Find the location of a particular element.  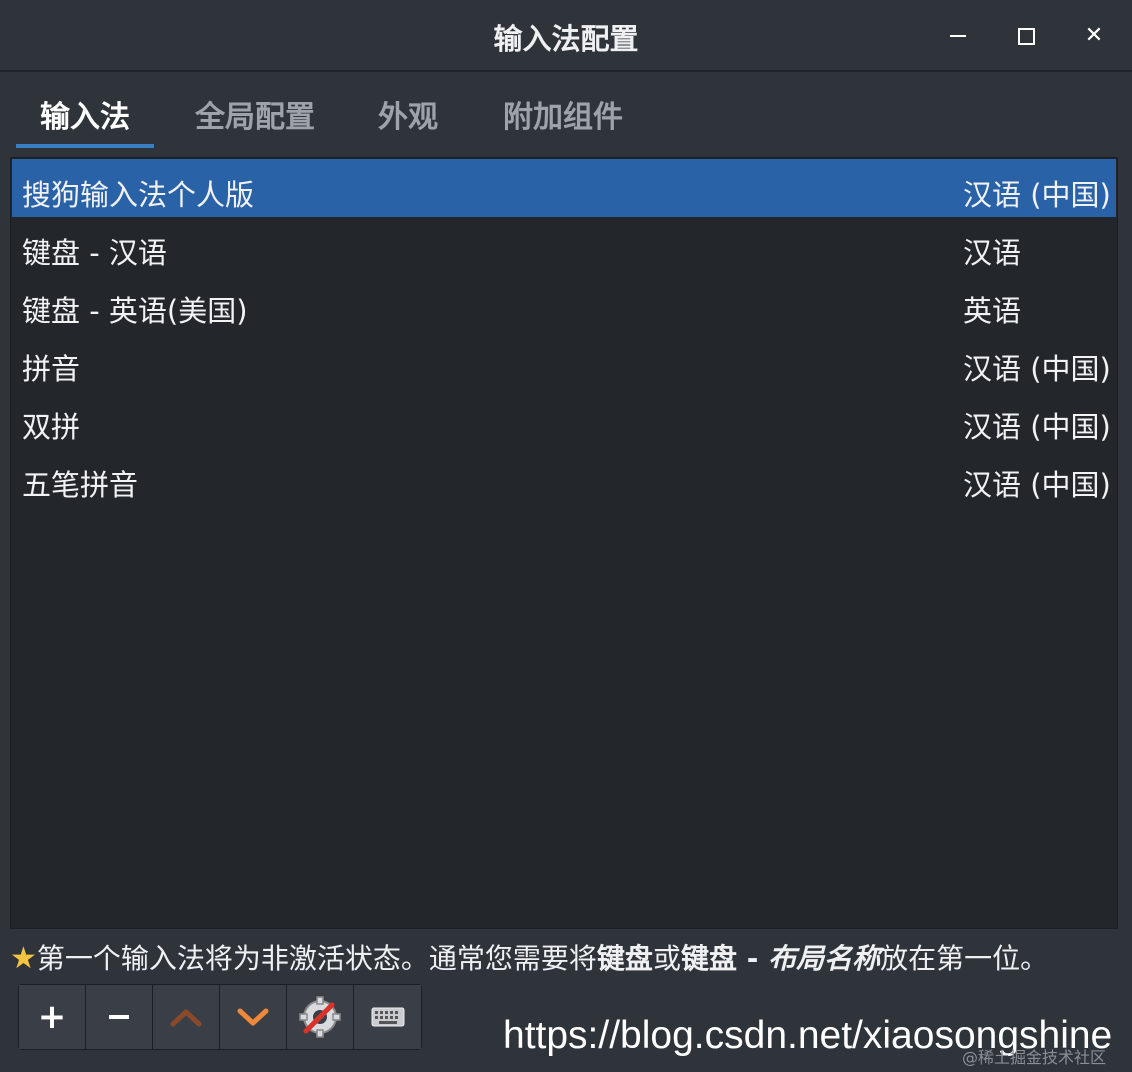

tab-appearance: 外观 is located at coordinates (408, 119).